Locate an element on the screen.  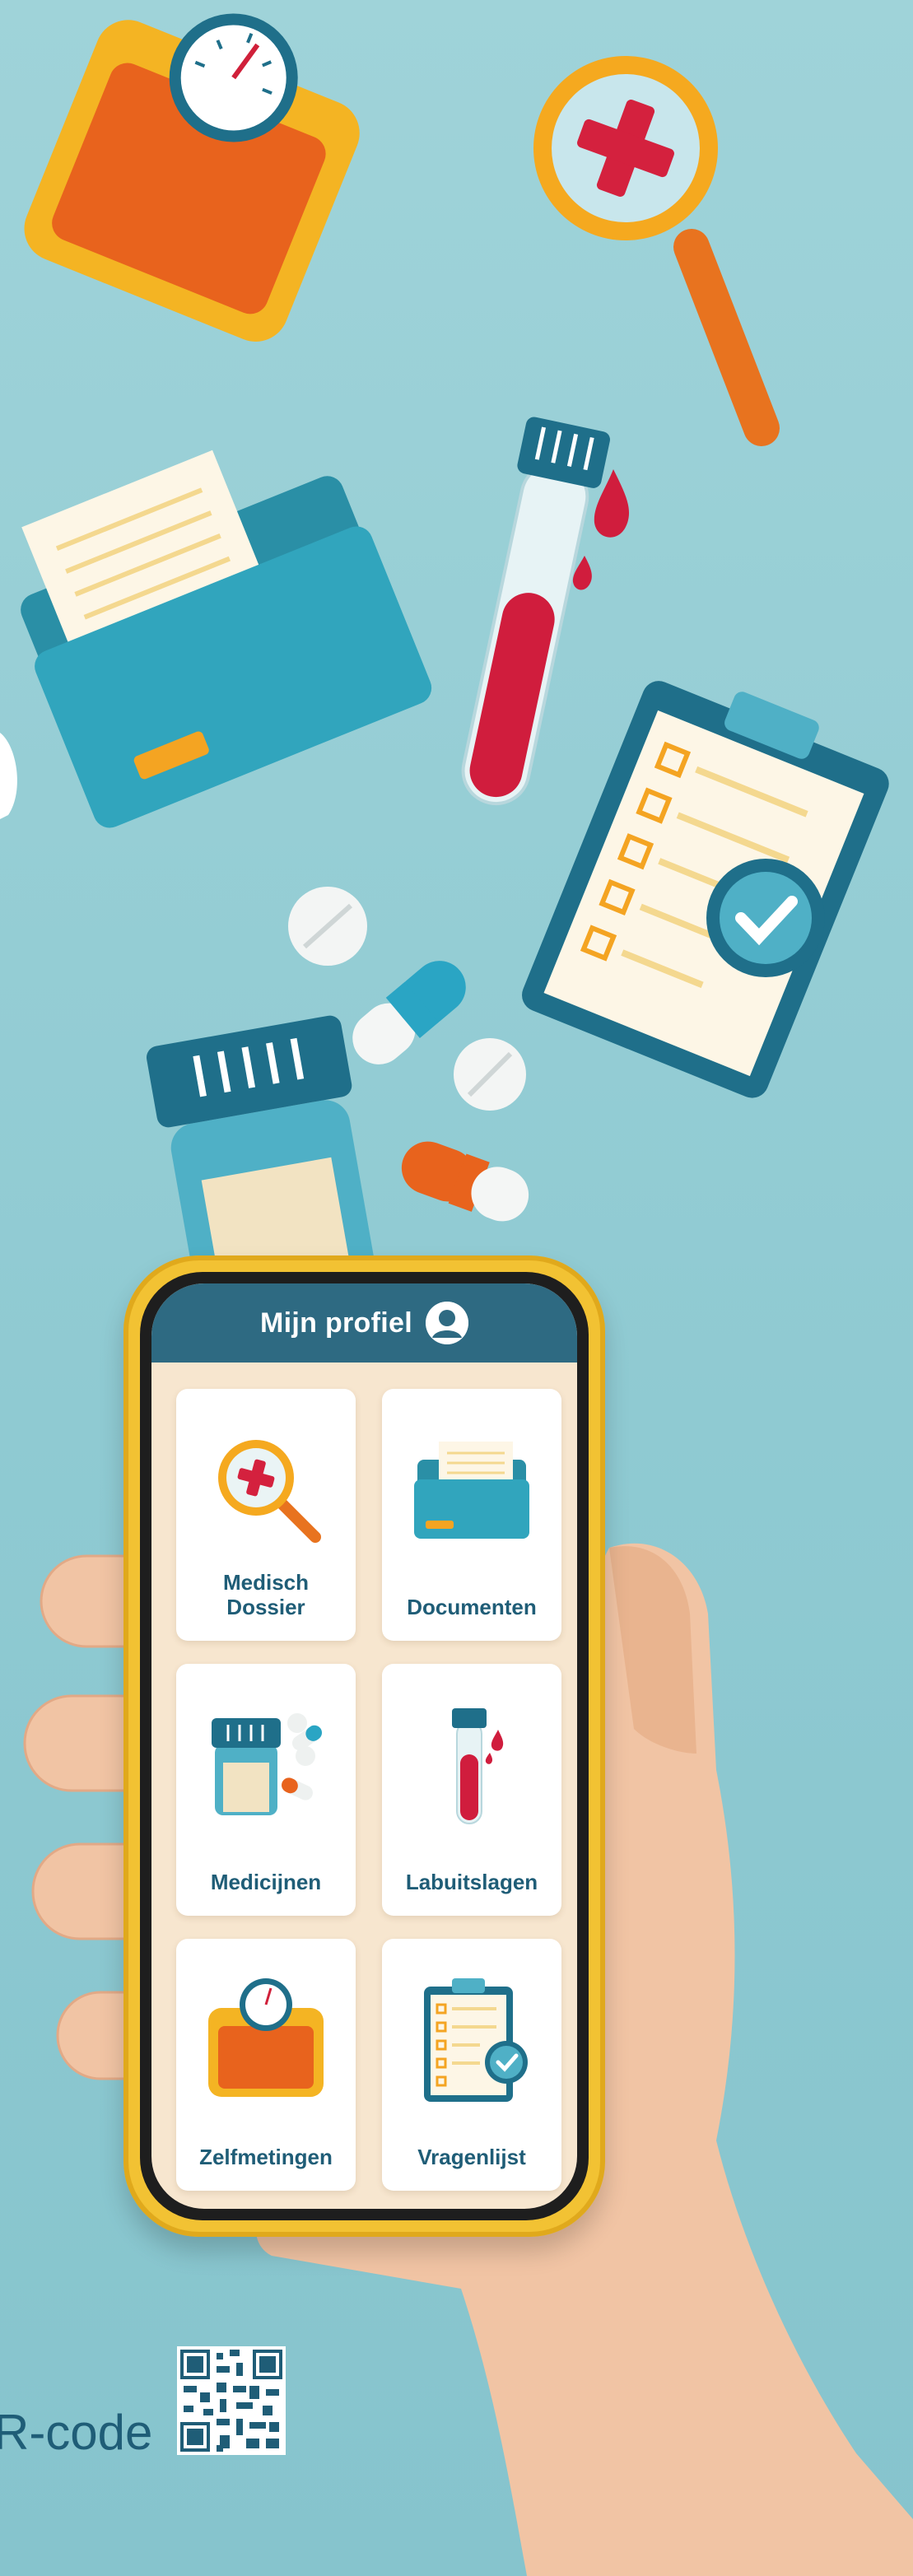
test-tube-illustration is located at coordinates (535, 611).